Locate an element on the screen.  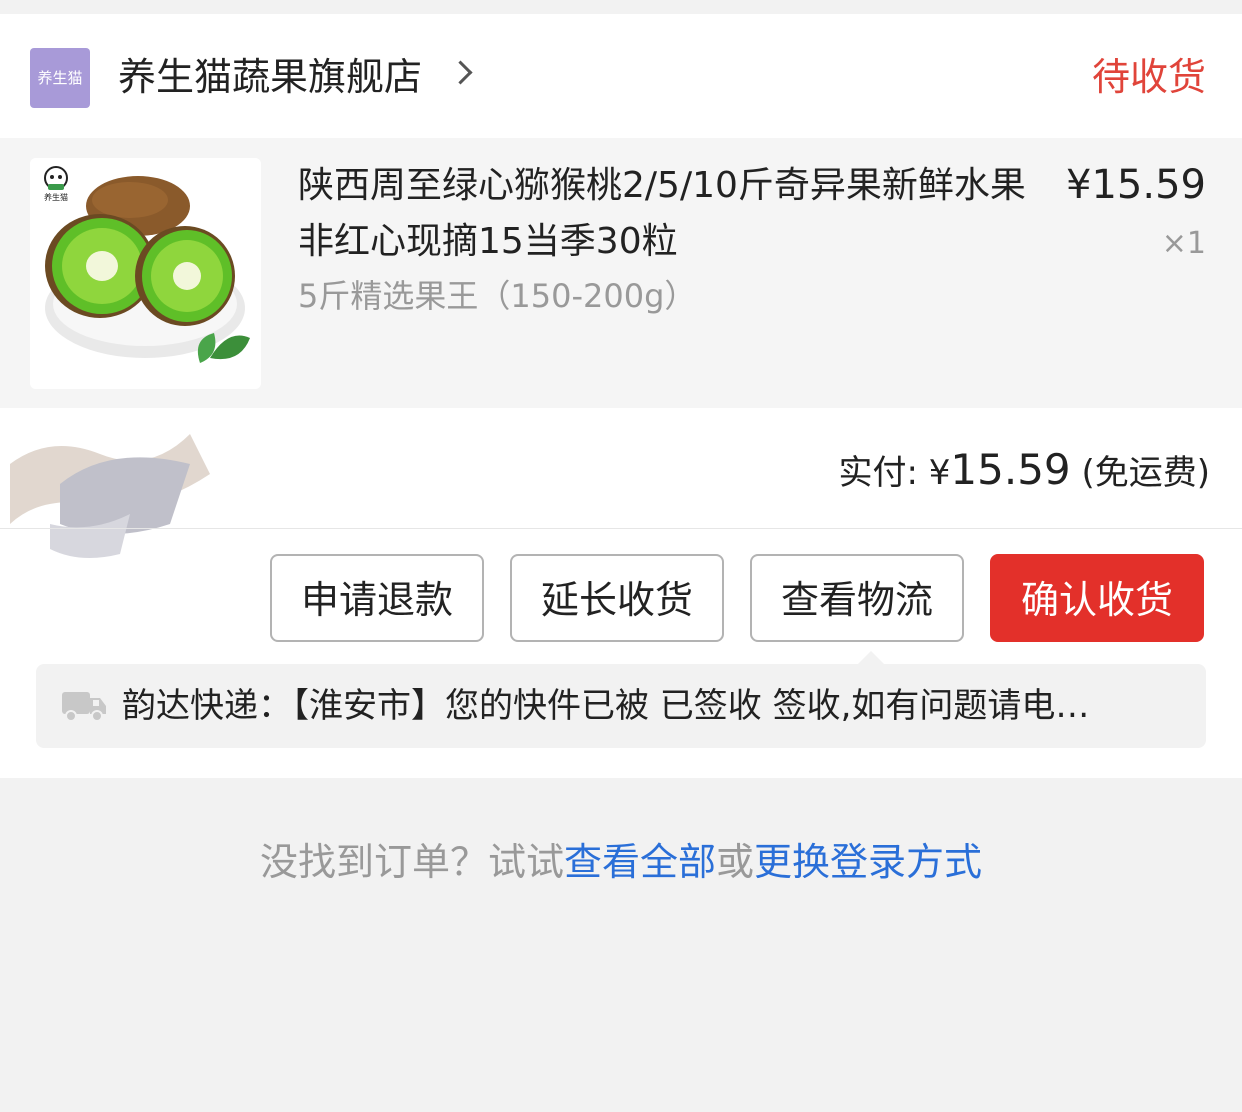
refund-button: 申请退款 is located at coordinates (377, 598).